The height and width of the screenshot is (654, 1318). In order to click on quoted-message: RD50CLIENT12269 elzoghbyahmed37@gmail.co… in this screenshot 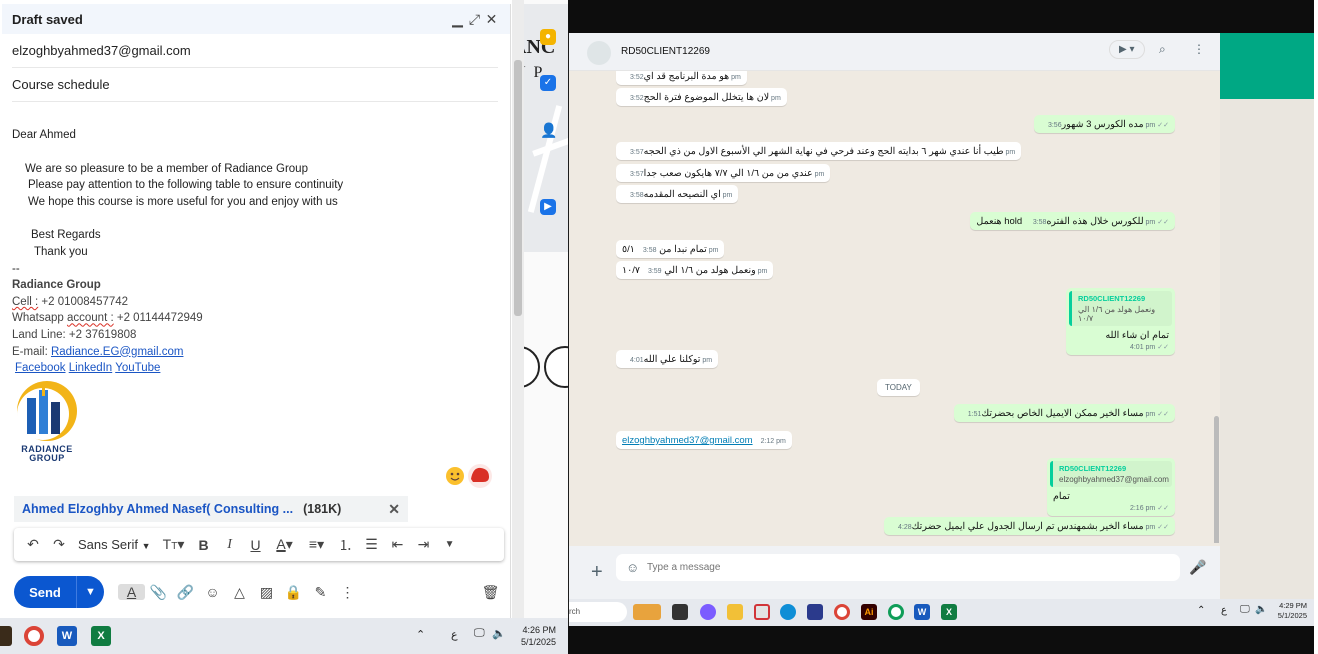, I will do `click(1111, 474)`.